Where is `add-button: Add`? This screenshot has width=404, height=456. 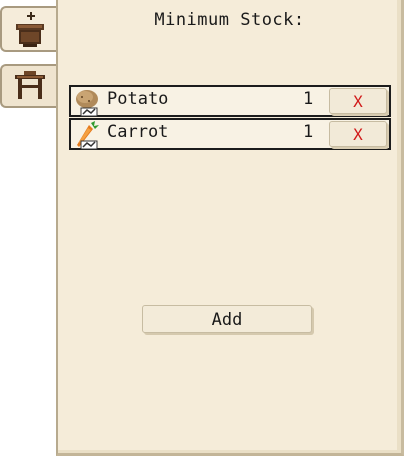 add-button: Add is located at coordinates (227, 319).